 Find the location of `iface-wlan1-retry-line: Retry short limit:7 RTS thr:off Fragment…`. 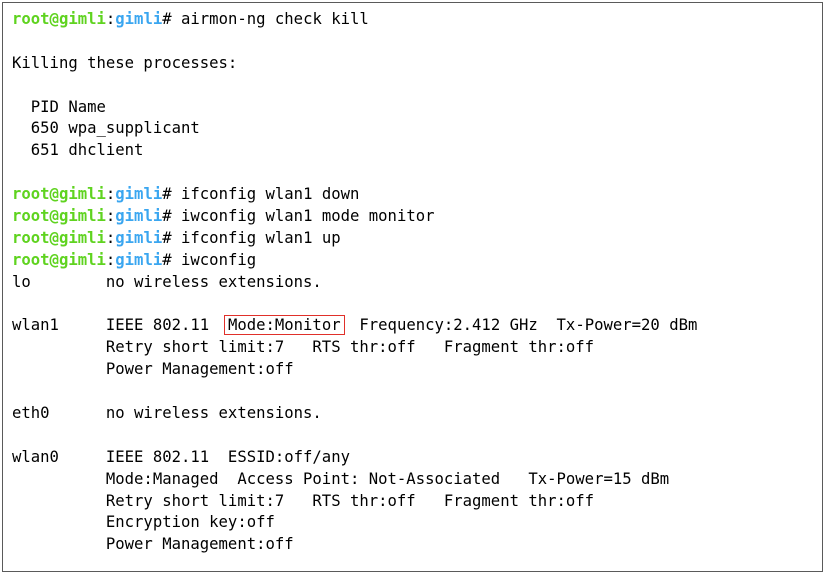

iface-wlan1-retry-line: Retry short limit:7 RTS thr:off Fragment… is located at coordinates (303, 347).